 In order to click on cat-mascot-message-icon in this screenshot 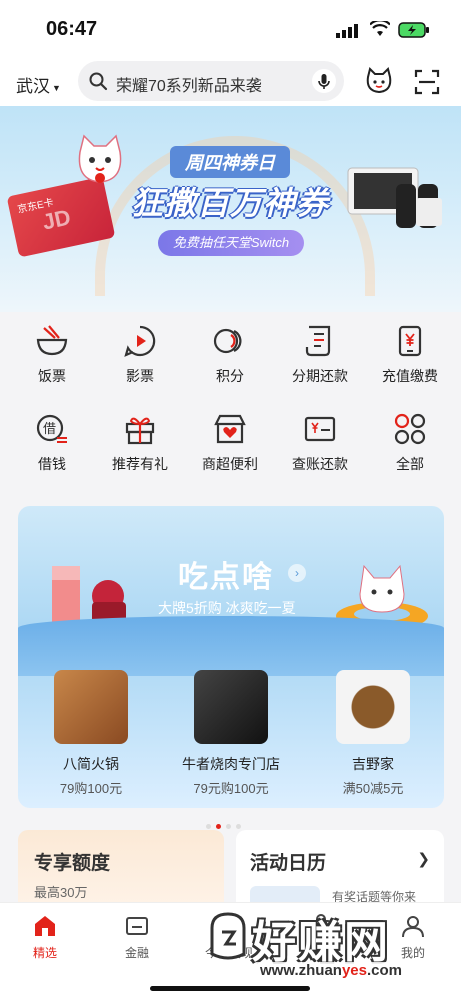, I will do `click(379, 81)`.